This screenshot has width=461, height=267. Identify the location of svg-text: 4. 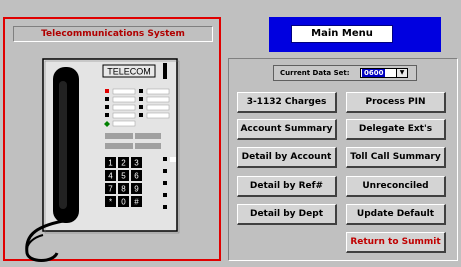
(110, 176).